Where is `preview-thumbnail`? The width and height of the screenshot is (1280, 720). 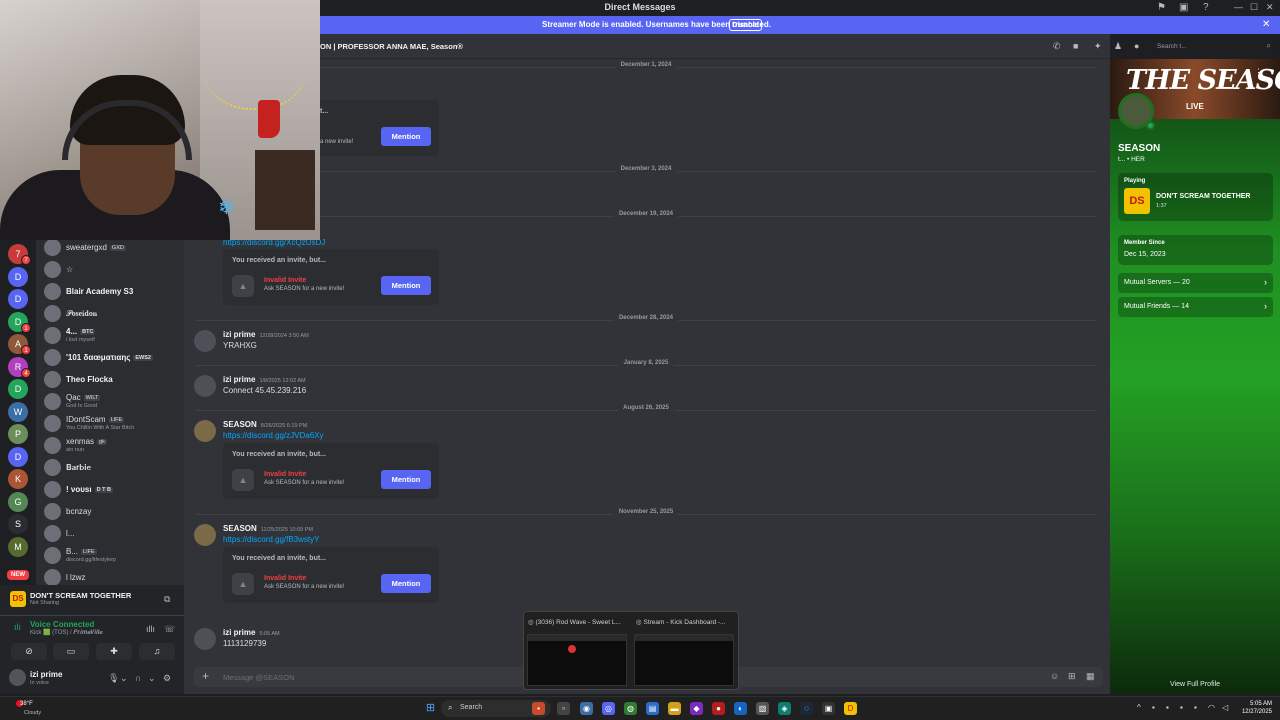 preview-thumbnail is located at coordinates (577, 660).